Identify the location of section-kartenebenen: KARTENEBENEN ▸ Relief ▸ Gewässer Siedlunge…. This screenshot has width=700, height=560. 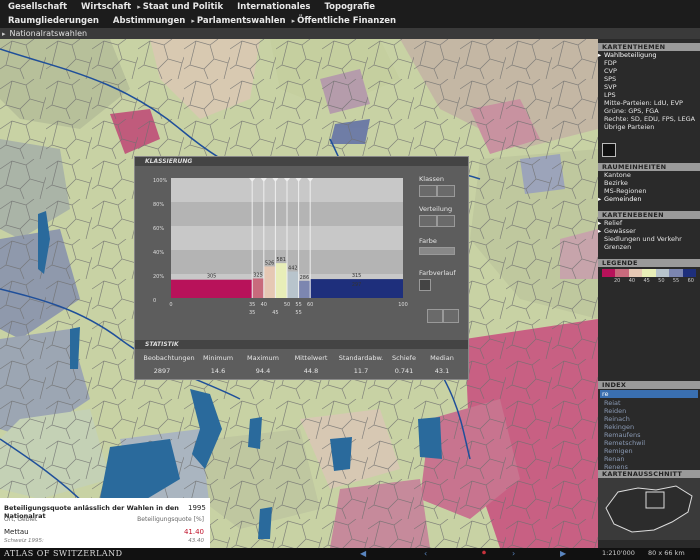
(649, 231).